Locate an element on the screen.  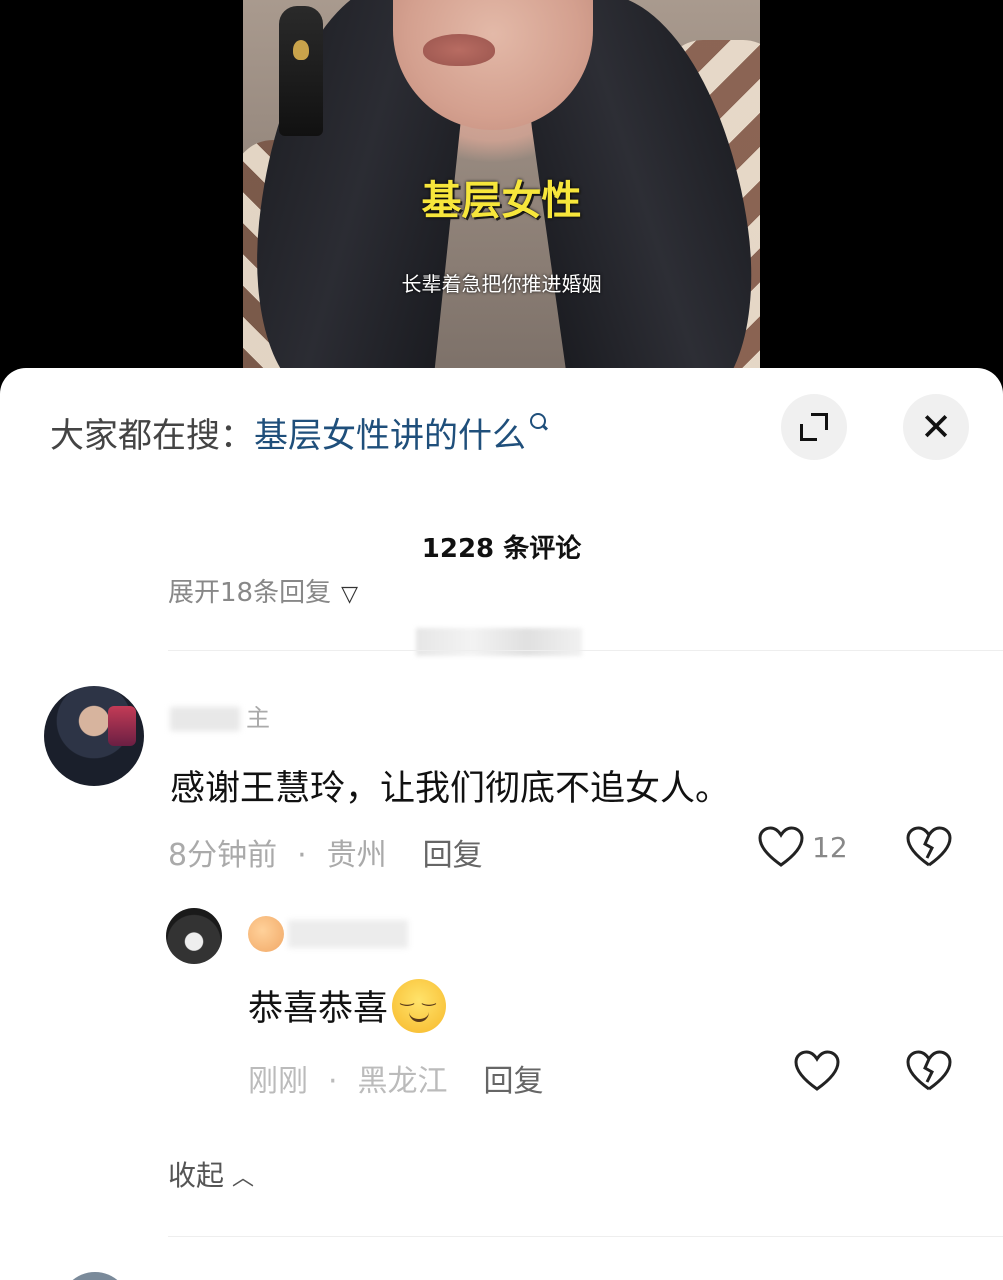
video-frame-statue is located at coordinates (301, 71).